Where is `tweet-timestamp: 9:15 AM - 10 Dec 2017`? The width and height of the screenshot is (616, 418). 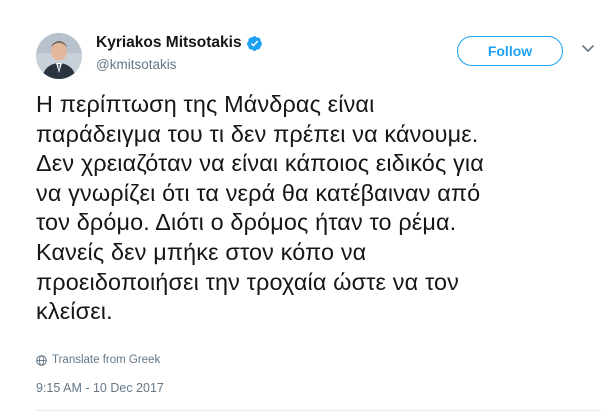 tweet-timestamp: 9:15 AM - 10 Dec 2017 is located at coordinates (100, 388).